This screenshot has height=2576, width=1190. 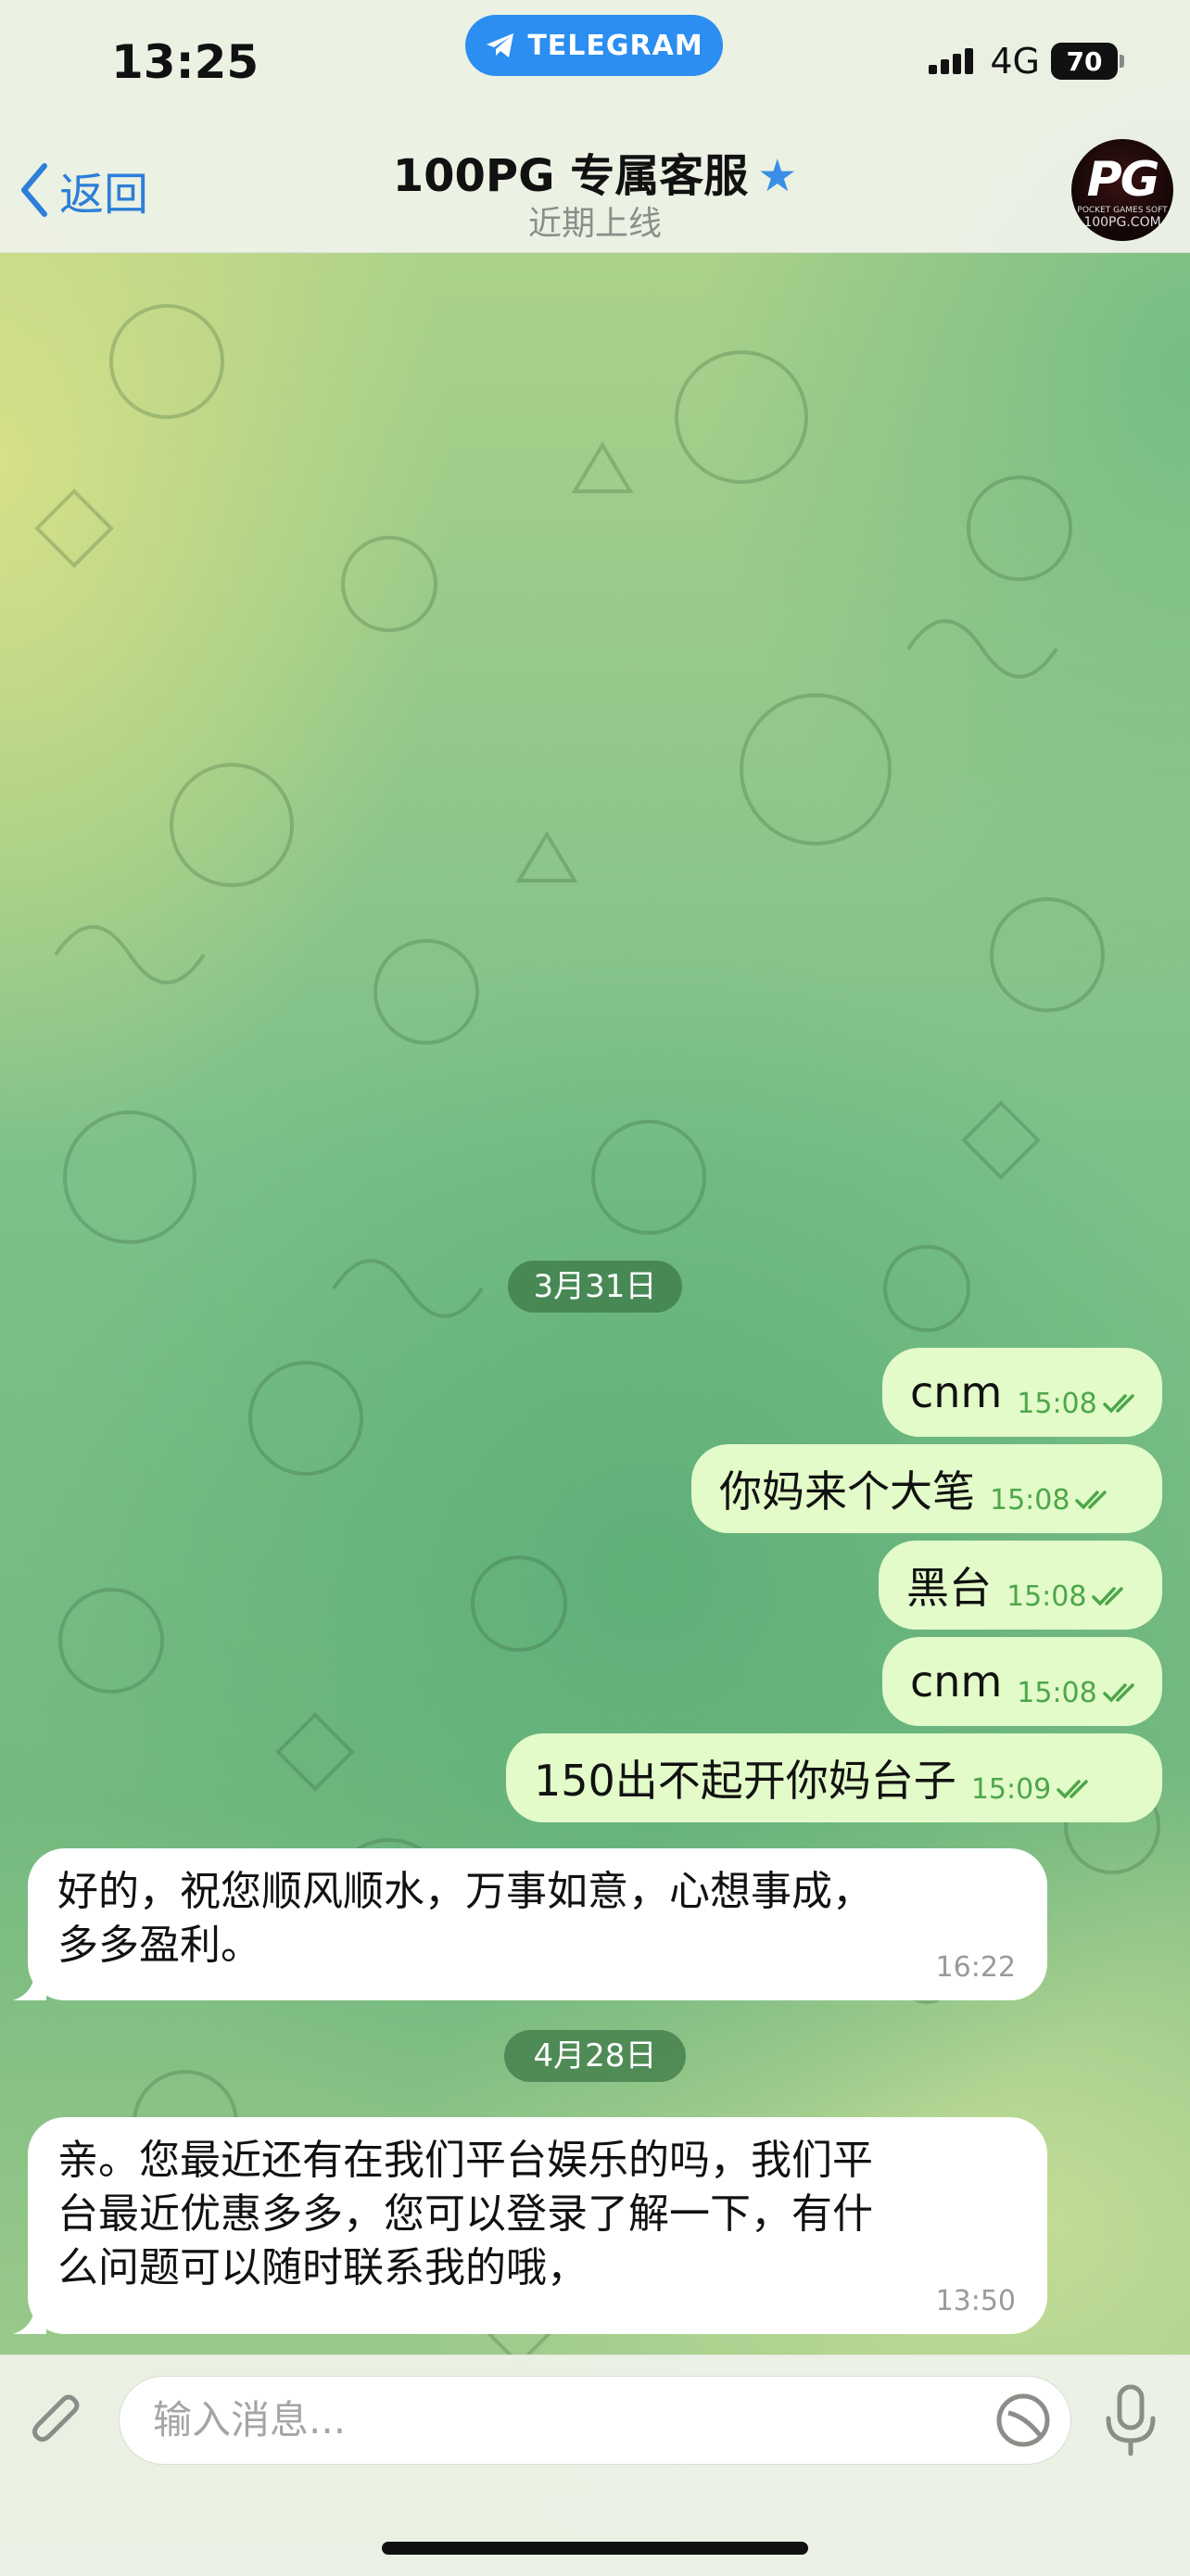 I want to click on network-label: 4G, so click(x=1015, y=61).